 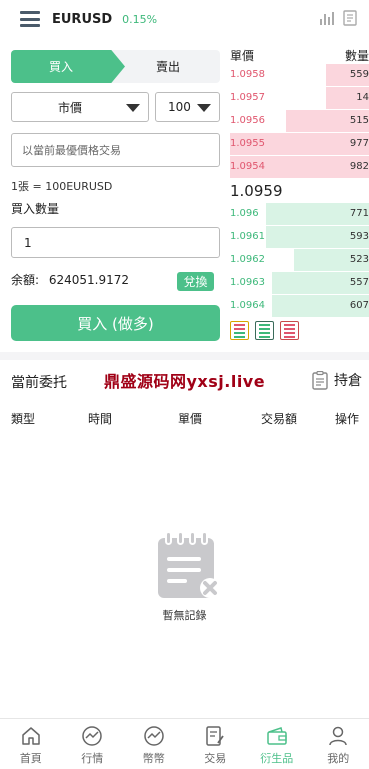 I want to click on nav-coin: 幣幣, so click(x=154, y=744).